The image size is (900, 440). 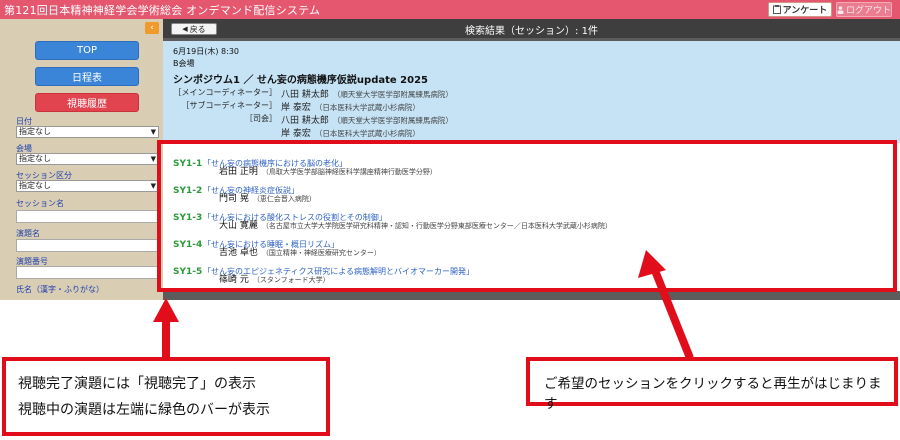 I want to click on callout-right: ご希望のセッションをクリックすると再生がはじまります, so click(x=712, y=384).